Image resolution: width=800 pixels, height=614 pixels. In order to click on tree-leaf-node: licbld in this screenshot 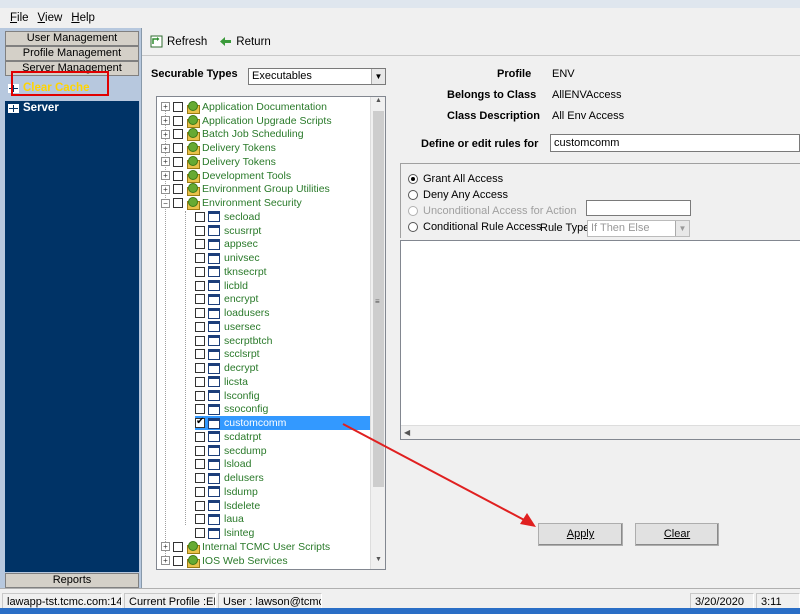, I will do `click(283, 286)`.